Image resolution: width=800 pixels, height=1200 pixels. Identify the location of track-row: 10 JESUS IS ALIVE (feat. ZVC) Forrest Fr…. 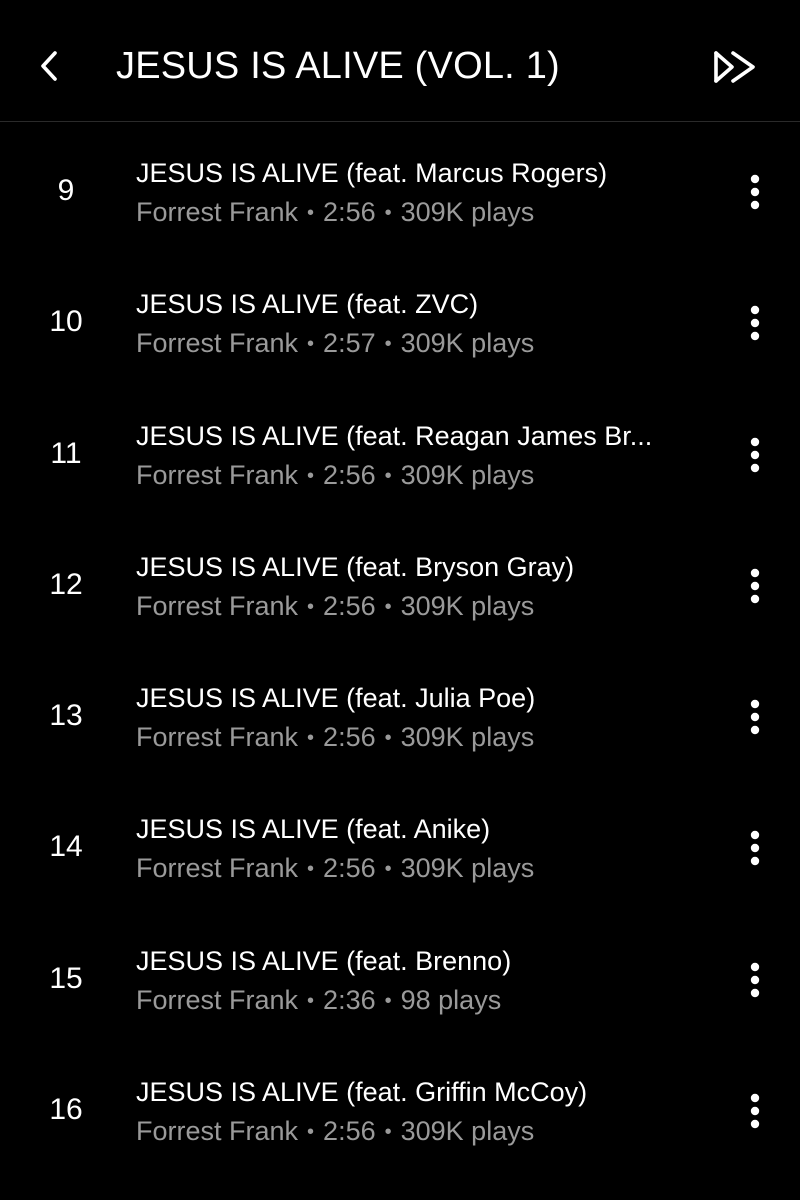
(400, 323).